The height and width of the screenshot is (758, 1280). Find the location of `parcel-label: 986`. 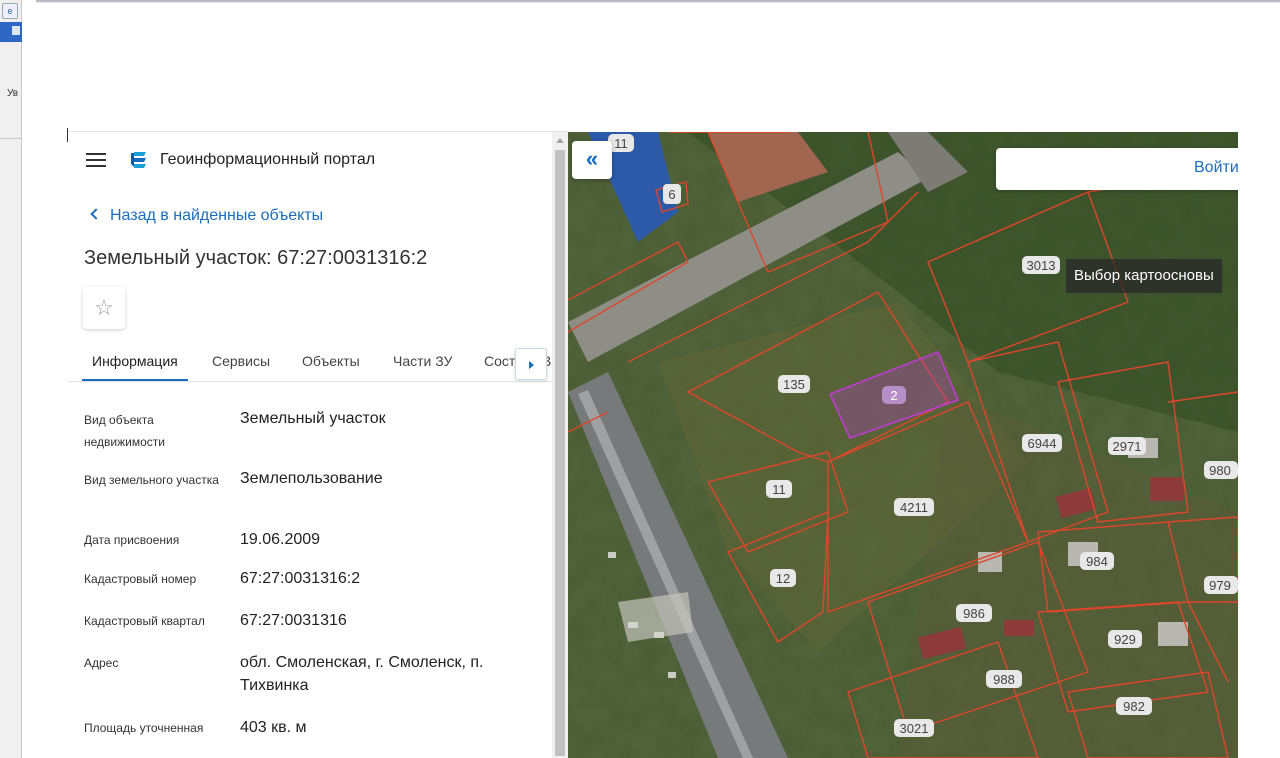

parcel-label: 986 is located at coordinates (974, 613).